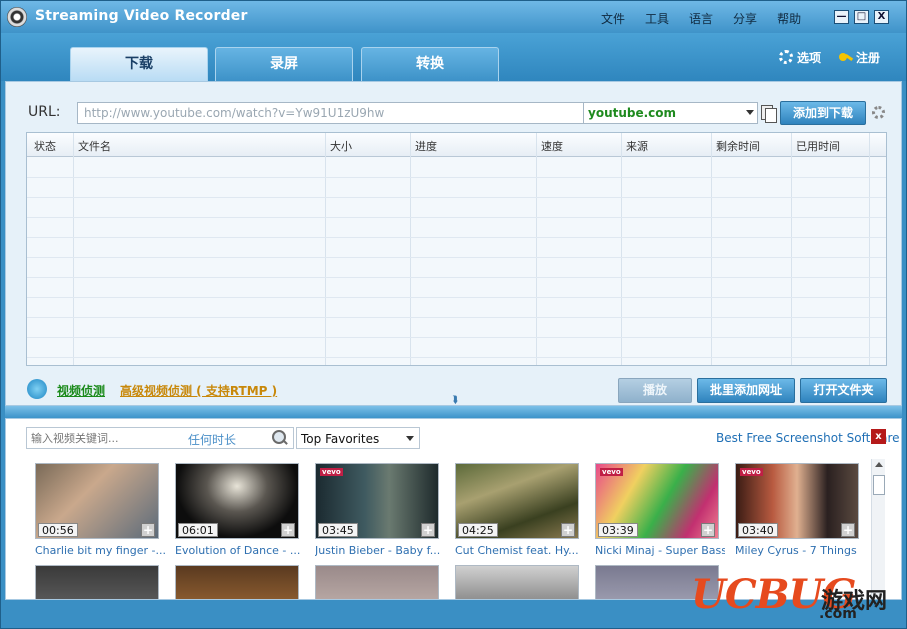  What do you see at coordinates (613, 18) in the screenshot?
I see `menu-file: 文件` at bounding box center [613, 18].